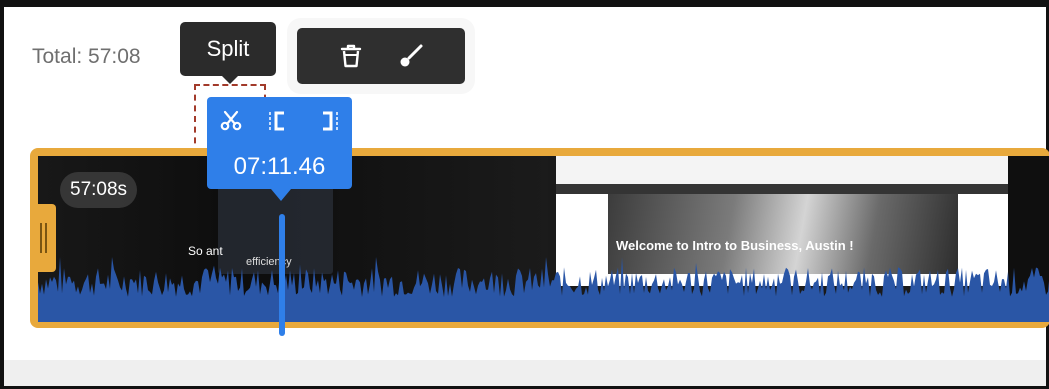  I want to click on browser-nav-bar, so click(784, 189).